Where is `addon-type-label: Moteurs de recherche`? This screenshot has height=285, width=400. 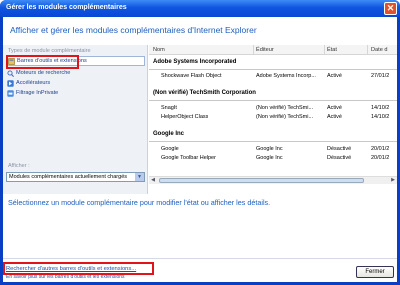
addon-type-label: Moteurs de recherche is located at coordinates (43, 73).